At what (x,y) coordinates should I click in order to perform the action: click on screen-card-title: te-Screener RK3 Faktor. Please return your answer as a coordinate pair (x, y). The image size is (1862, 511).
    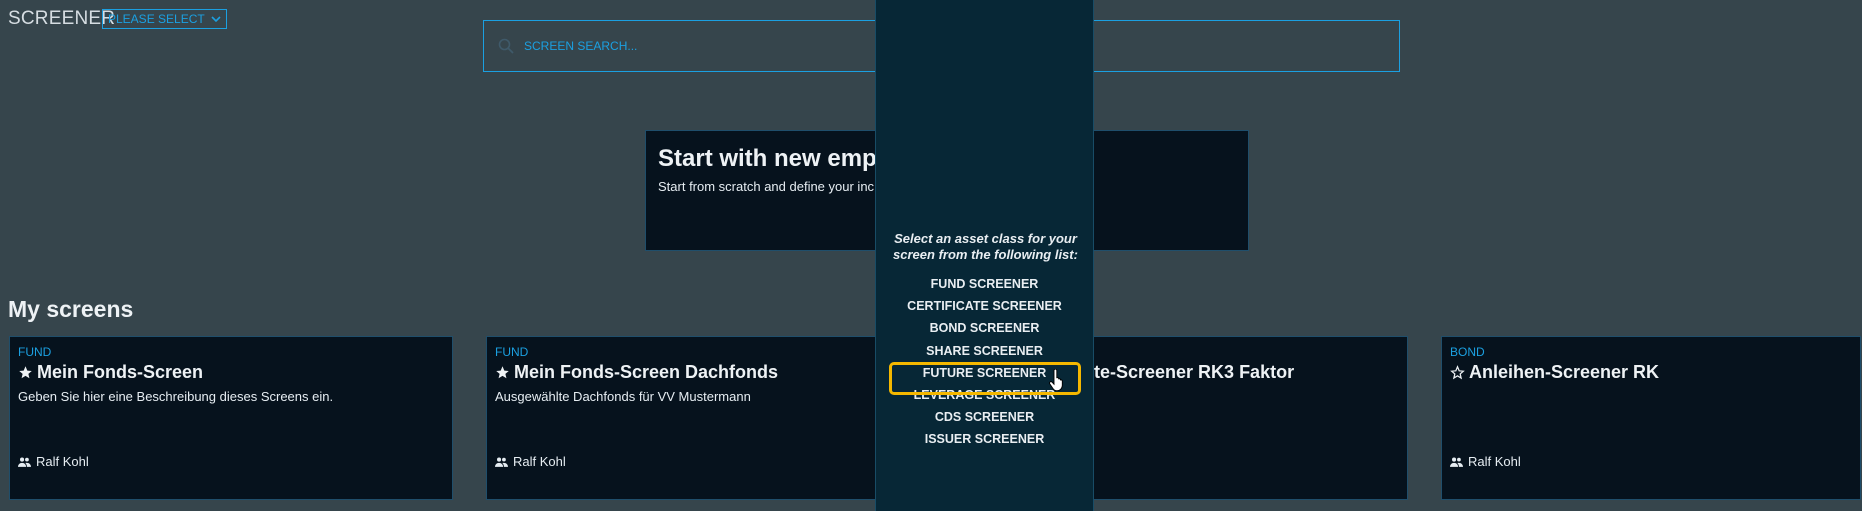
    Looking at the image, I should click on (1194, 372).